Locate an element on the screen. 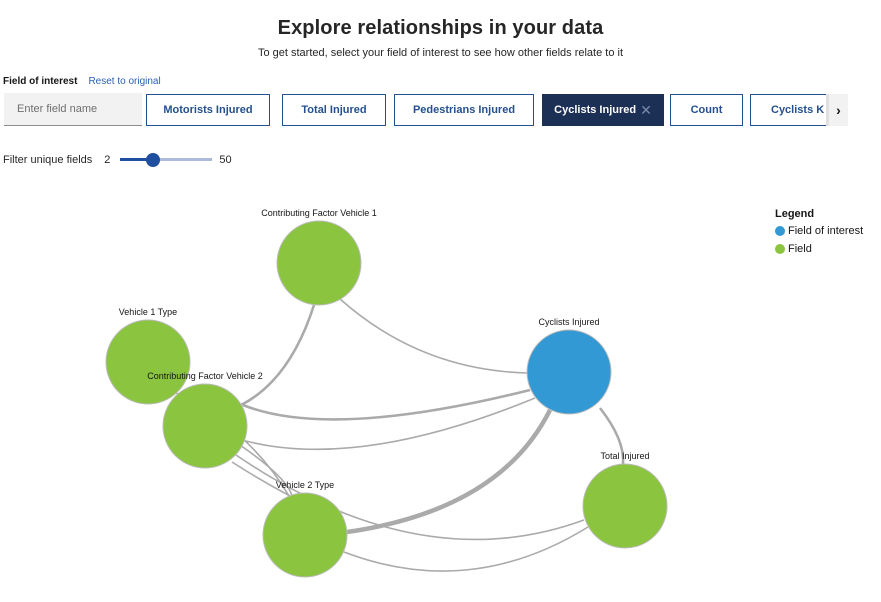 The image size is (881, 602). graph-node-ci: Cyclists Injured is located at coordinates (569, 366).